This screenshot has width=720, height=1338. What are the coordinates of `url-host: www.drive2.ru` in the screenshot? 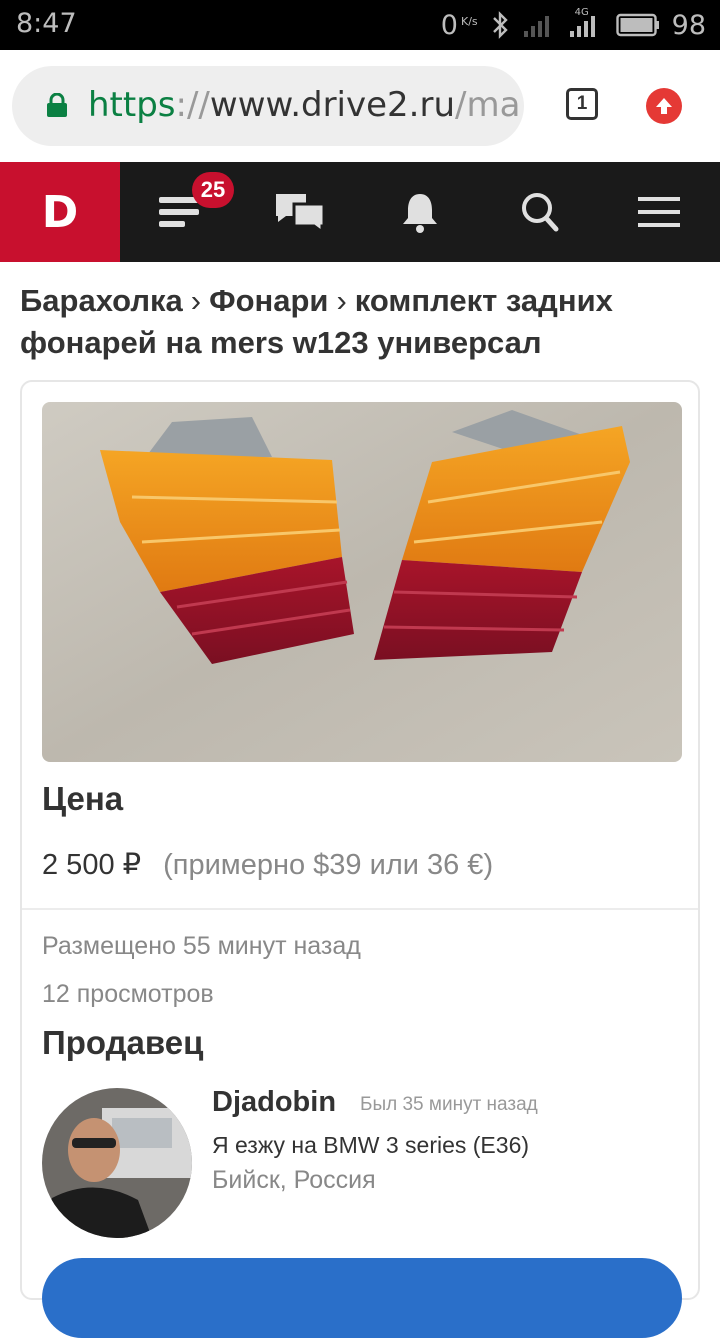 It's located at (332, 105).